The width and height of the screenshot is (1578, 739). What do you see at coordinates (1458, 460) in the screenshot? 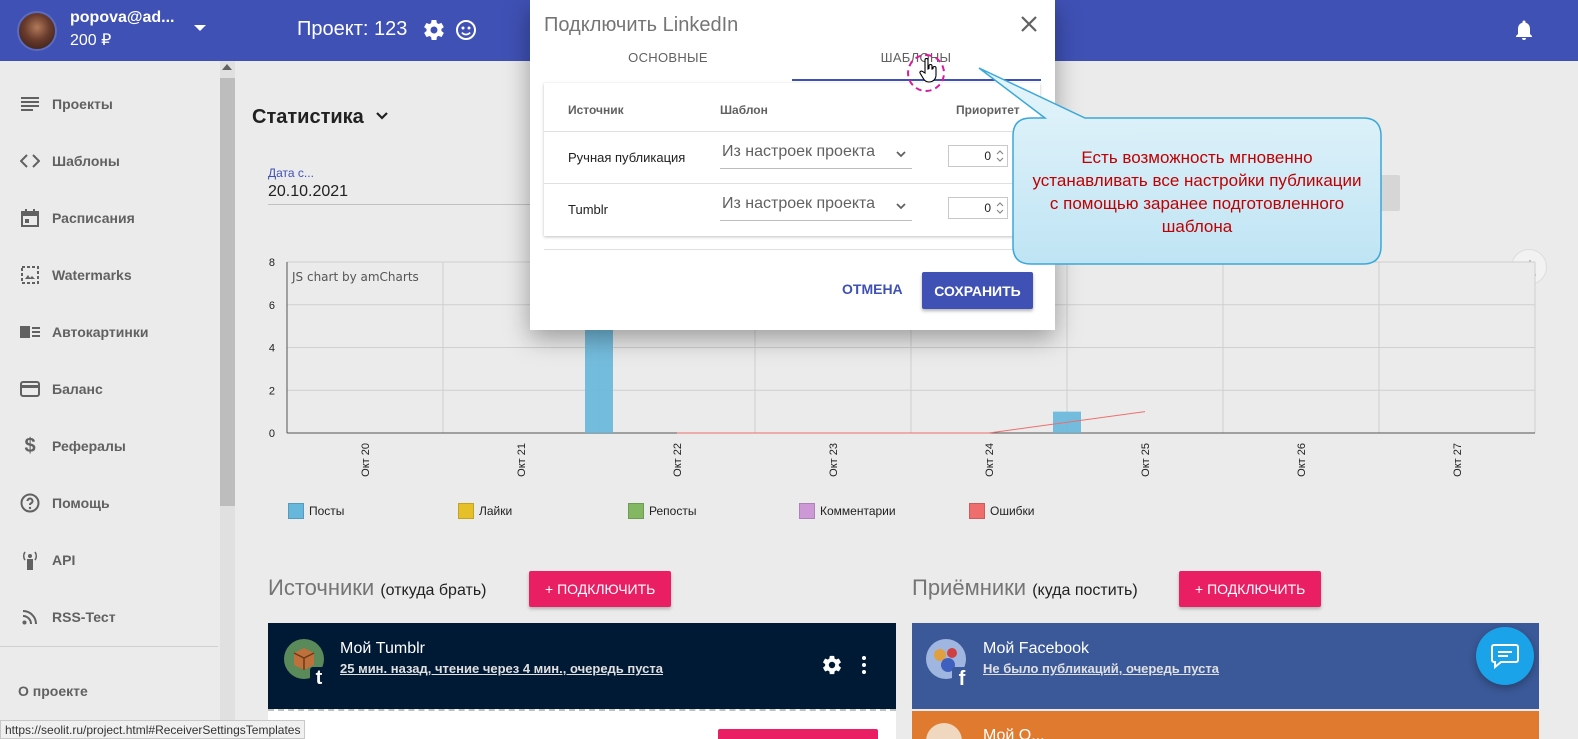
I see `chart-x-tick-label: Окт 27` at bounding box center [1458, 460].